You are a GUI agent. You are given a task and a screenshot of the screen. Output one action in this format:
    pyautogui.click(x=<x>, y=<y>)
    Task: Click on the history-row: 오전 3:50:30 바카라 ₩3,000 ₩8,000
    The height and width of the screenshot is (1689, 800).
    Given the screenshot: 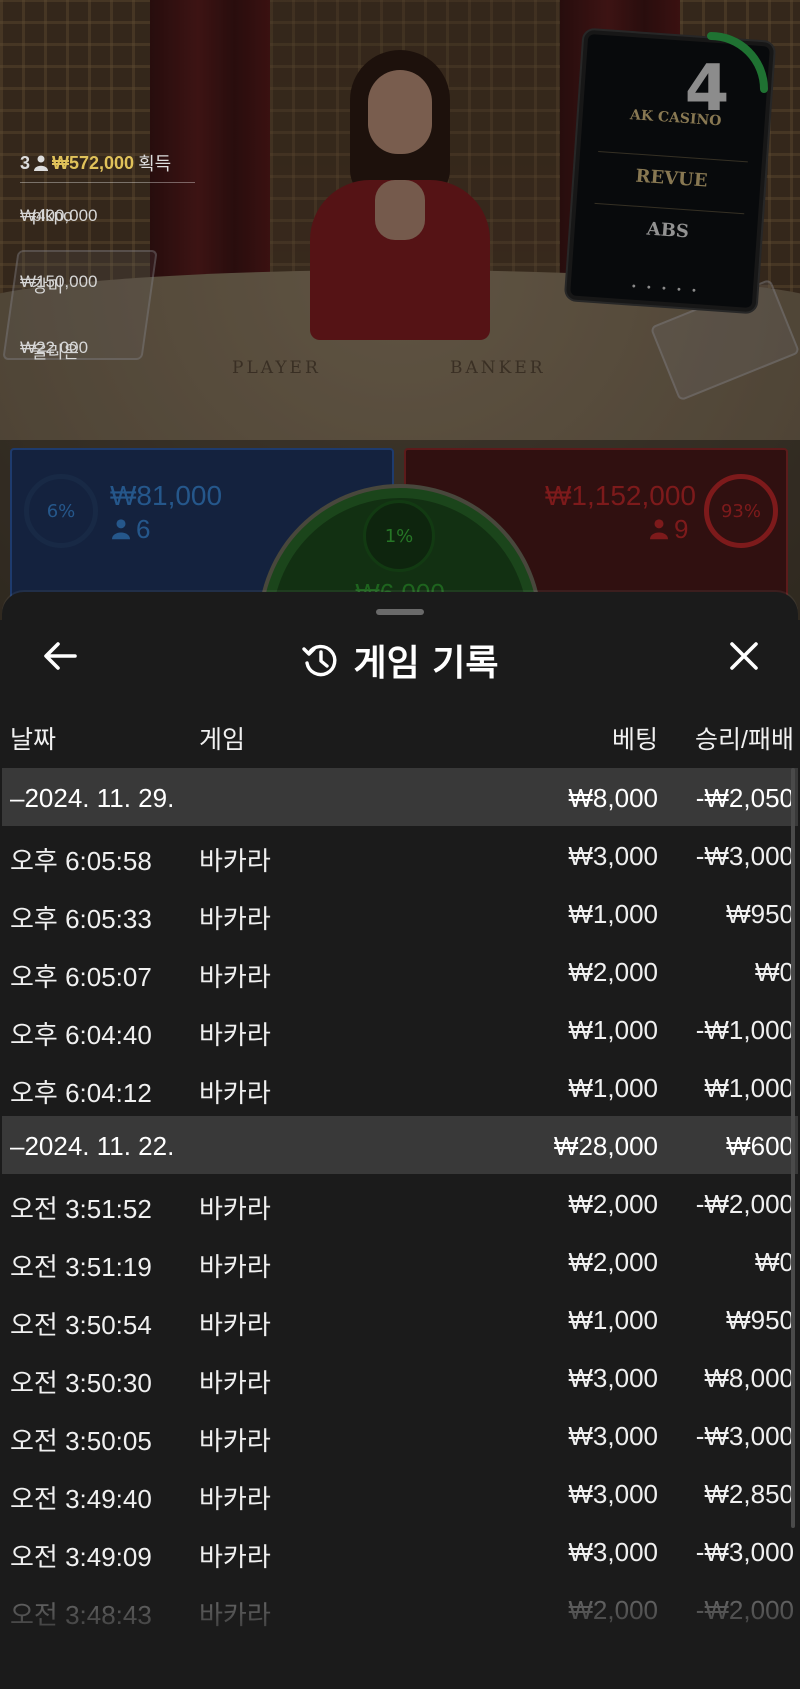 What is the action you would take?
    pyautogui.click(x=400, y=1377)
    